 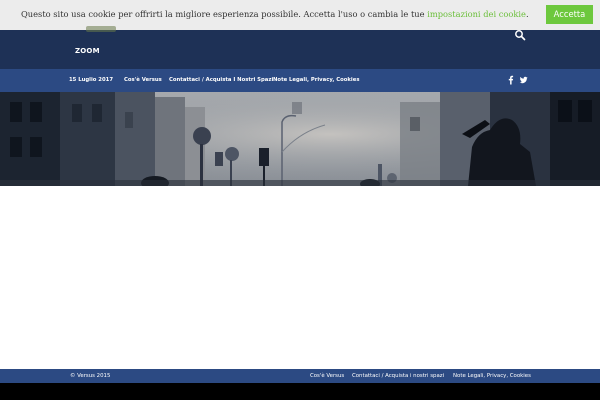 What do you see at coordinates (476, 14) in the screenshot?
I see `cookie-settings-link: impostazioni dei cookie` at bounding box center [476, 14].